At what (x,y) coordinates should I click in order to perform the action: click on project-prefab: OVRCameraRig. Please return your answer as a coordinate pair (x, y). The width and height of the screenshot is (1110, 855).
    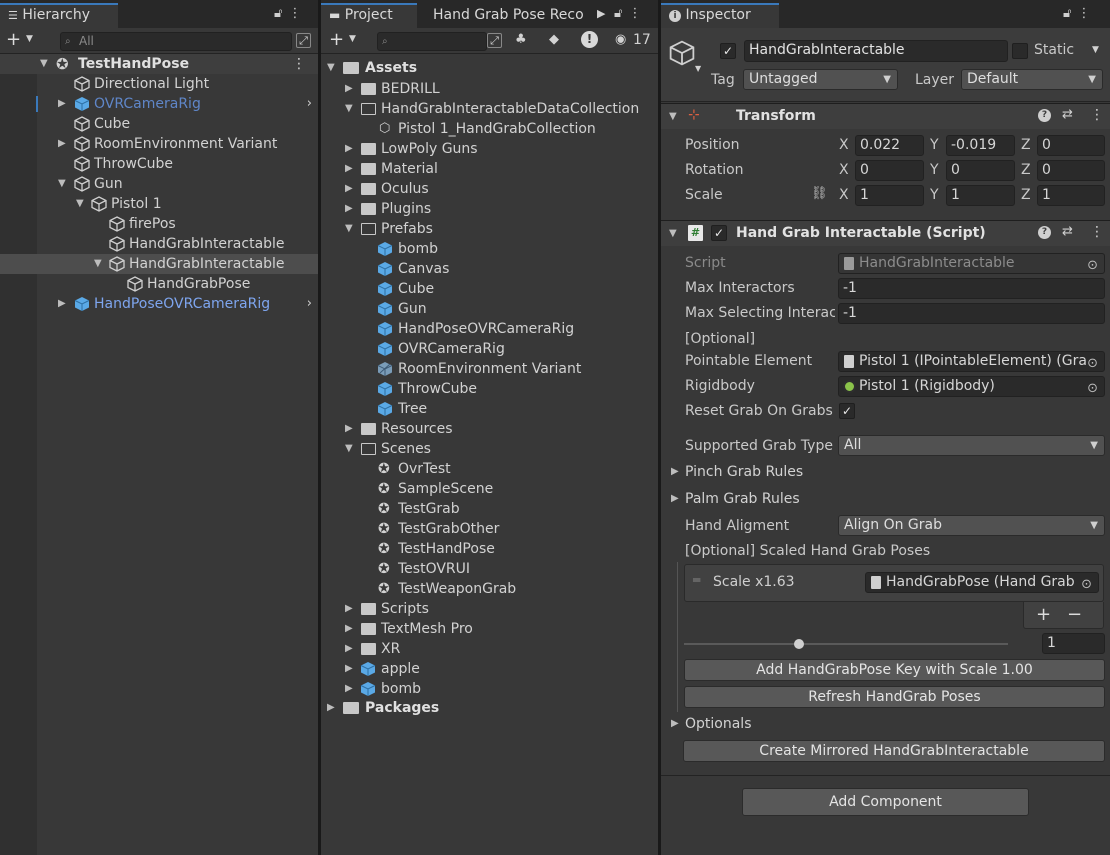
    Looking at the image, I should click on (489, 349).